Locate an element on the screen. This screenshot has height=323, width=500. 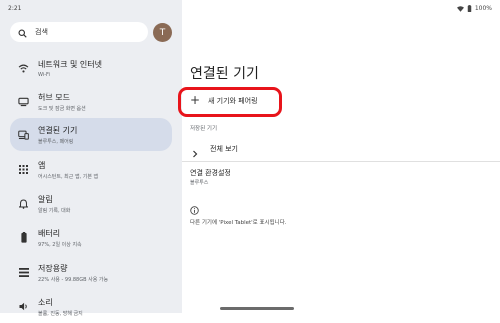
device-visibility-info: 다른 기기에 'Pixel Tablet'로 표시됩니다. is located at coordinates (238, 223).